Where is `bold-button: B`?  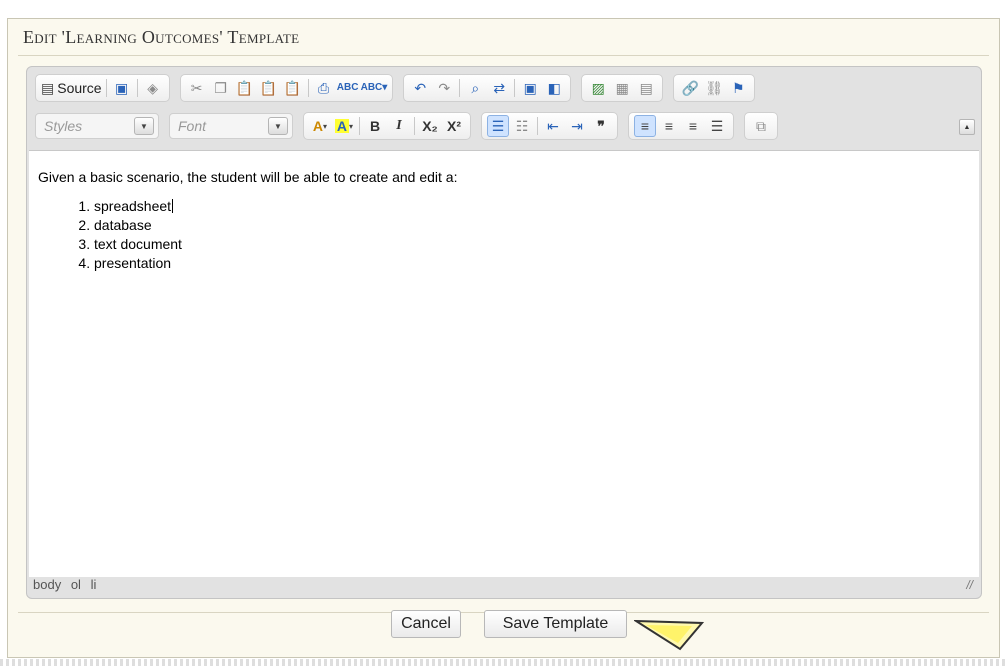
bold-button: B is located at coordinates (375, 126).